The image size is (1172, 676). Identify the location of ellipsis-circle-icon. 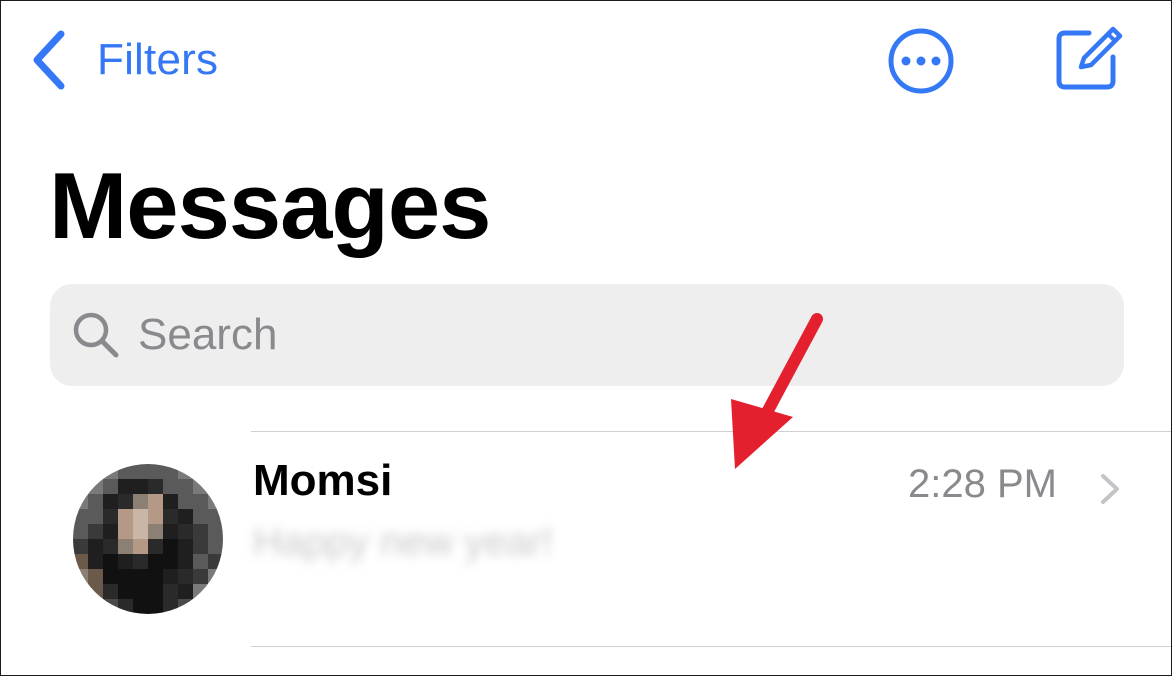
(921, 61).